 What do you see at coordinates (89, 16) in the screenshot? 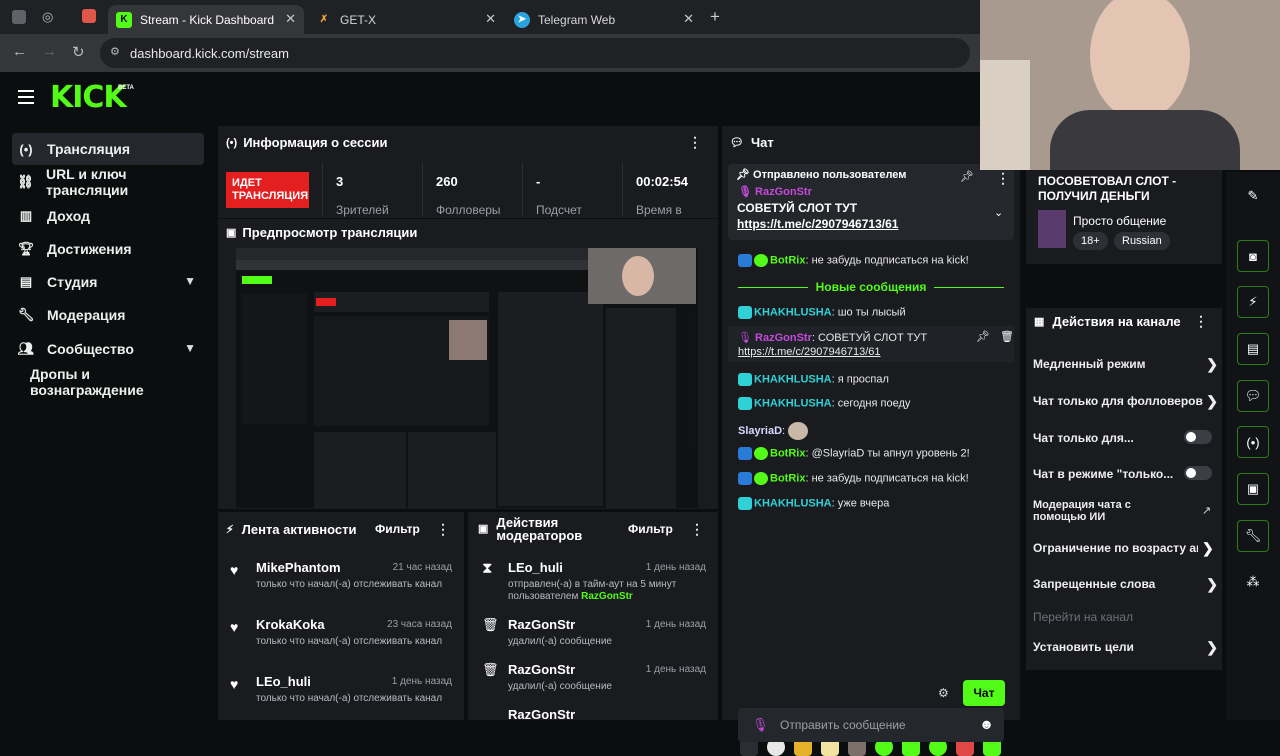
I see `pinned-tab-2-icon` at bounding box center [89, 16].